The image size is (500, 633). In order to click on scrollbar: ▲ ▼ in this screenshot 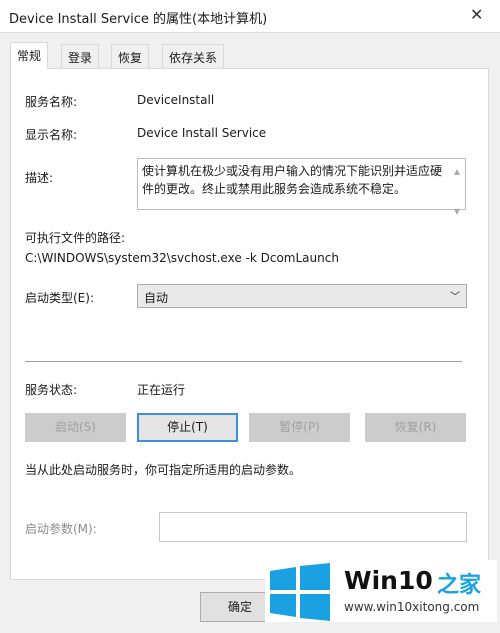, I will do `click(457, 187)`.